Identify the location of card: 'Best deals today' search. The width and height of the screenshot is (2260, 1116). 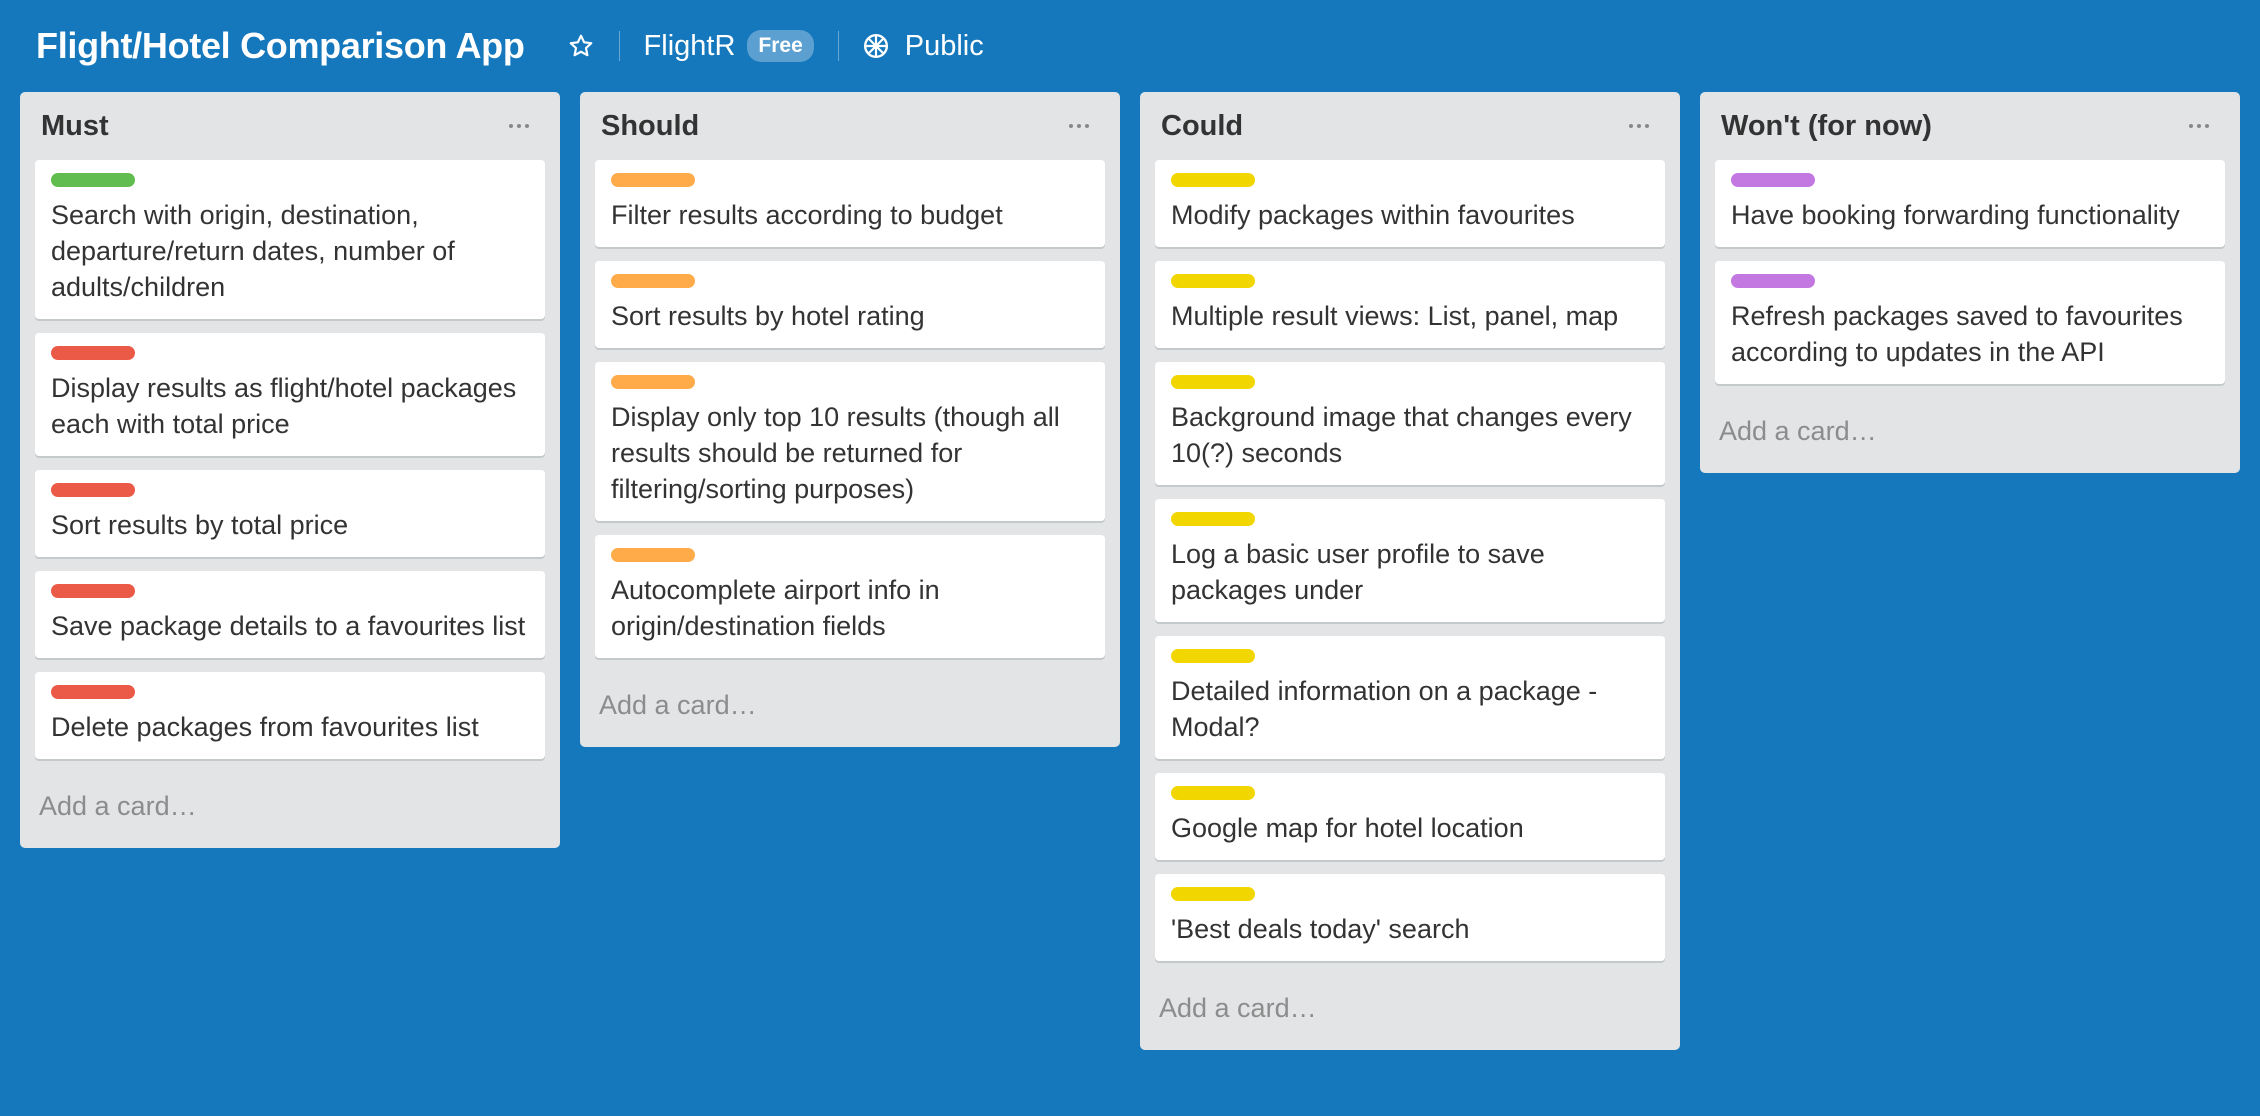
(1410, 917).